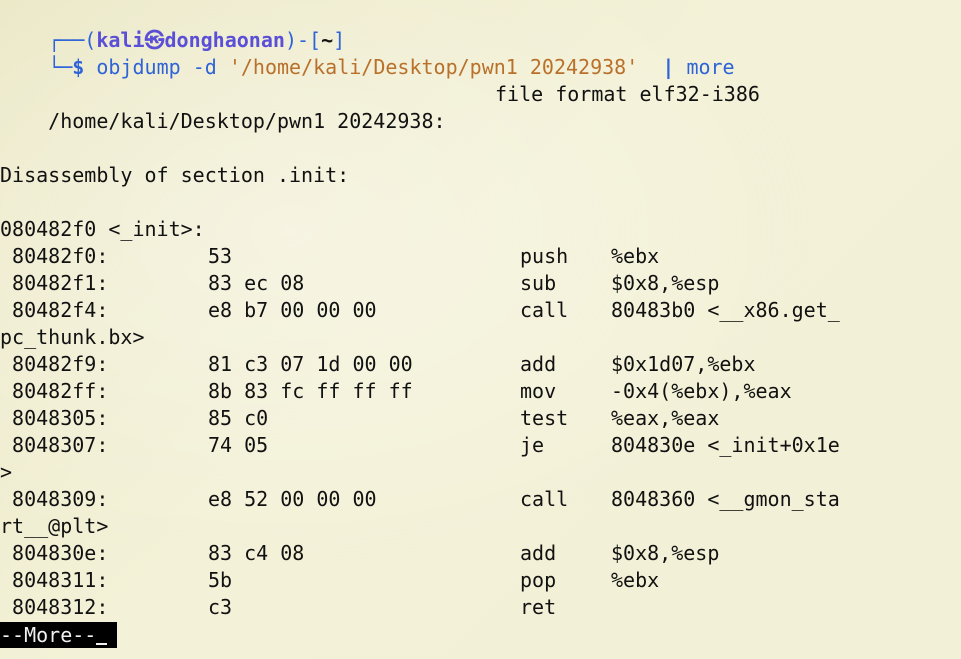 Image resolution: width=961 pixels, height=659 pixels. Describe the element at coordinates (204, 67) in the screenshot. I see `command-flag: -d` at that location.